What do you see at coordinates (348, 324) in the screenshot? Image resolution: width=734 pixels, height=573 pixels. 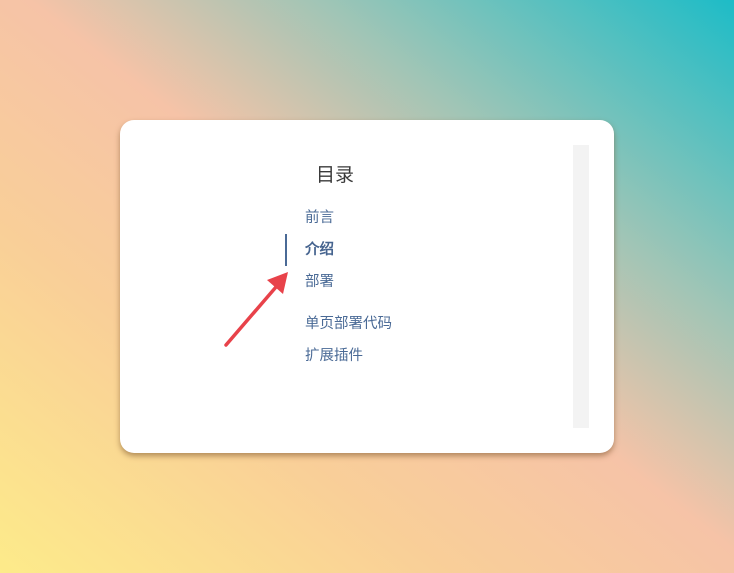 I see `toc-item-single-page-deploy-code: 单页部署代码` at bounding box center [348, 324].